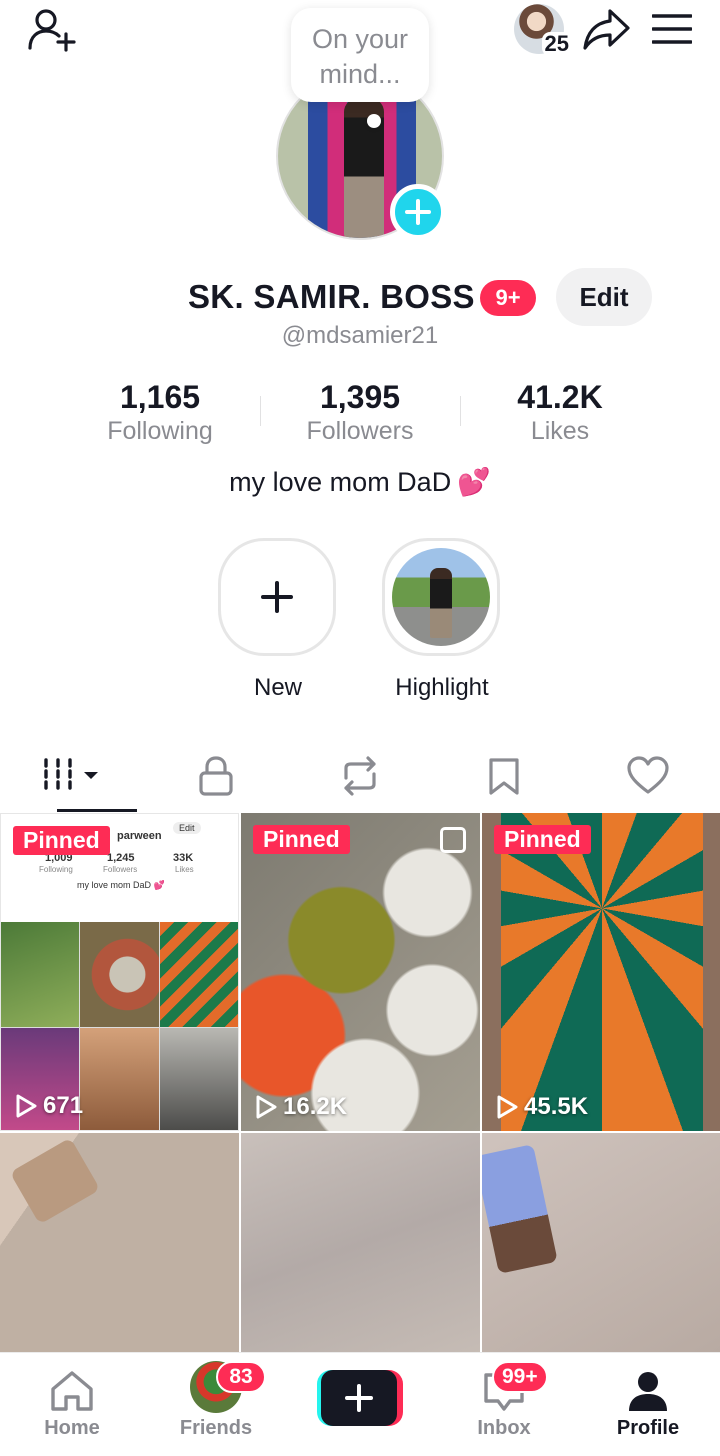 This screenshot has height=1456, width=720. Describe the element at coordinates (72, 1428) in the screenshot. I see `nav-home-label: Home` at that location.